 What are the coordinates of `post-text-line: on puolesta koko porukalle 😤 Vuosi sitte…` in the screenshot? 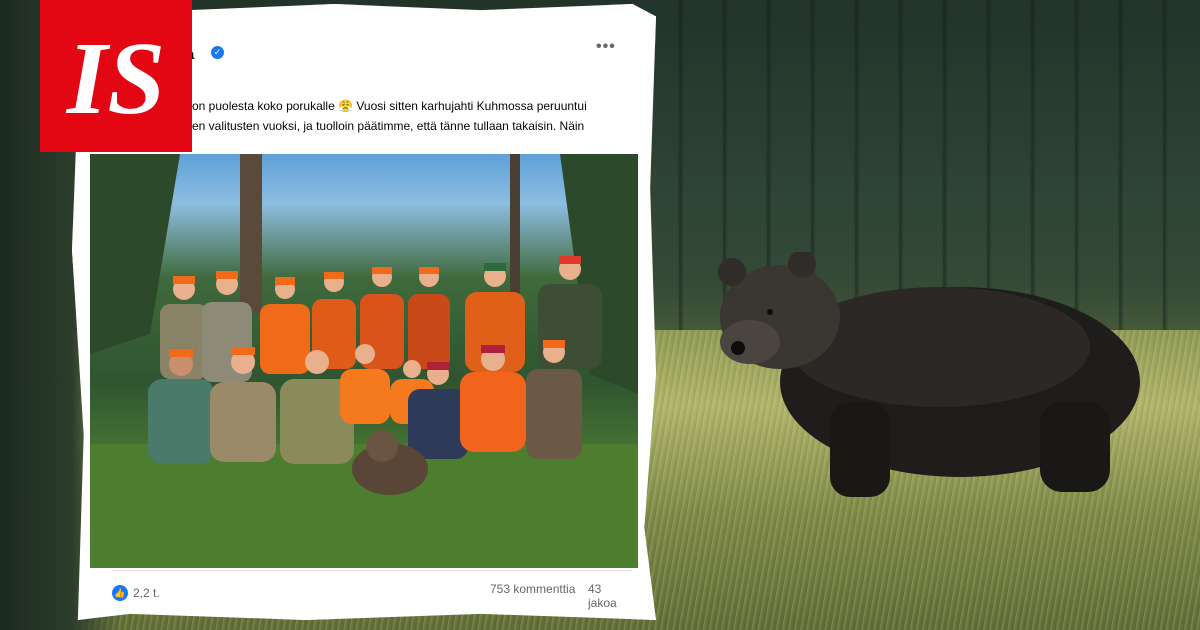 It's located at (389, 106).